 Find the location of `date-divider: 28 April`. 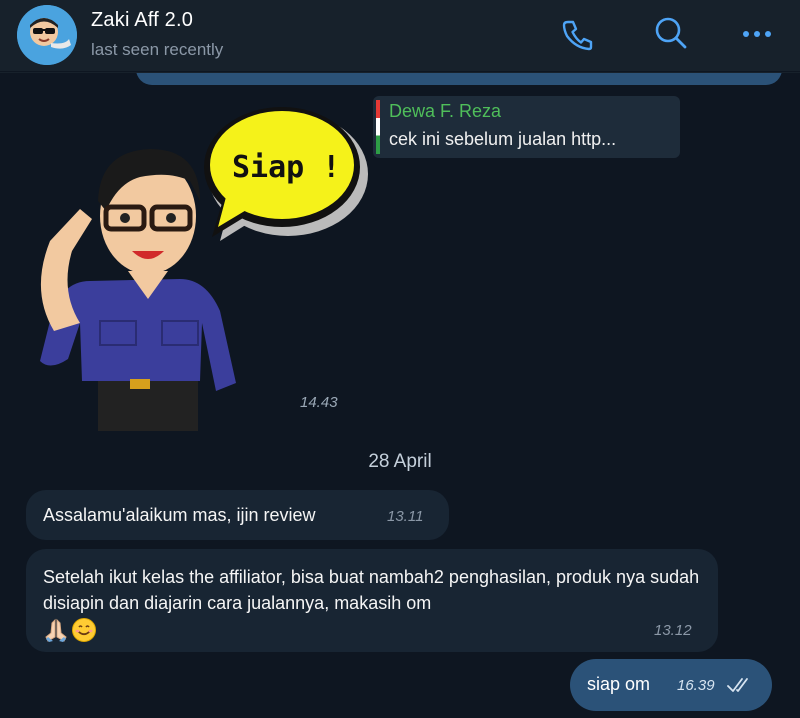

date-divider: 28 April is located at coordinates (400, 461).